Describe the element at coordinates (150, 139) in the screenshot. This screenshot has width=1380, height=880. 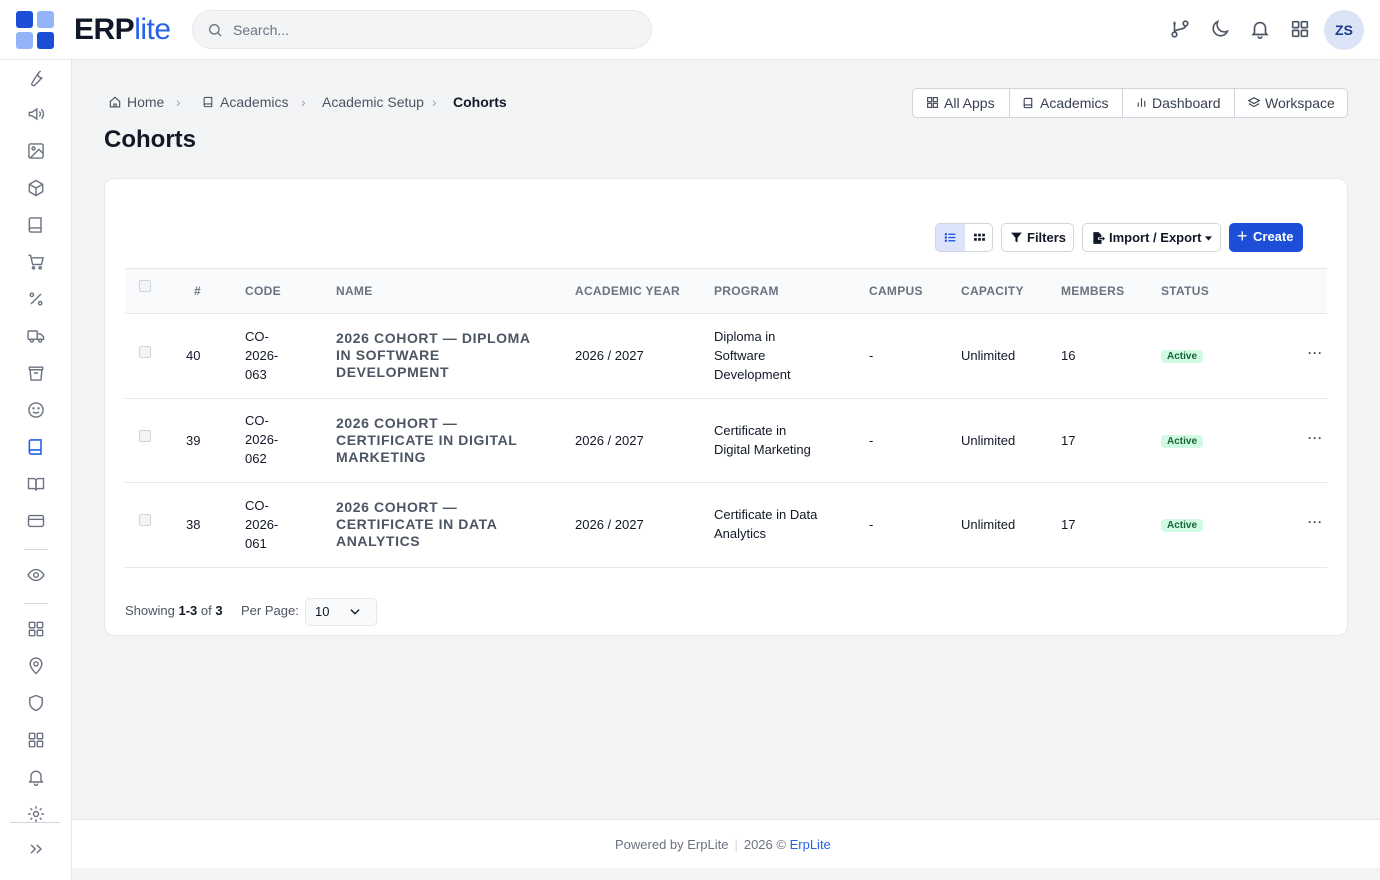
I see `page-title: Cohorts` at that location.